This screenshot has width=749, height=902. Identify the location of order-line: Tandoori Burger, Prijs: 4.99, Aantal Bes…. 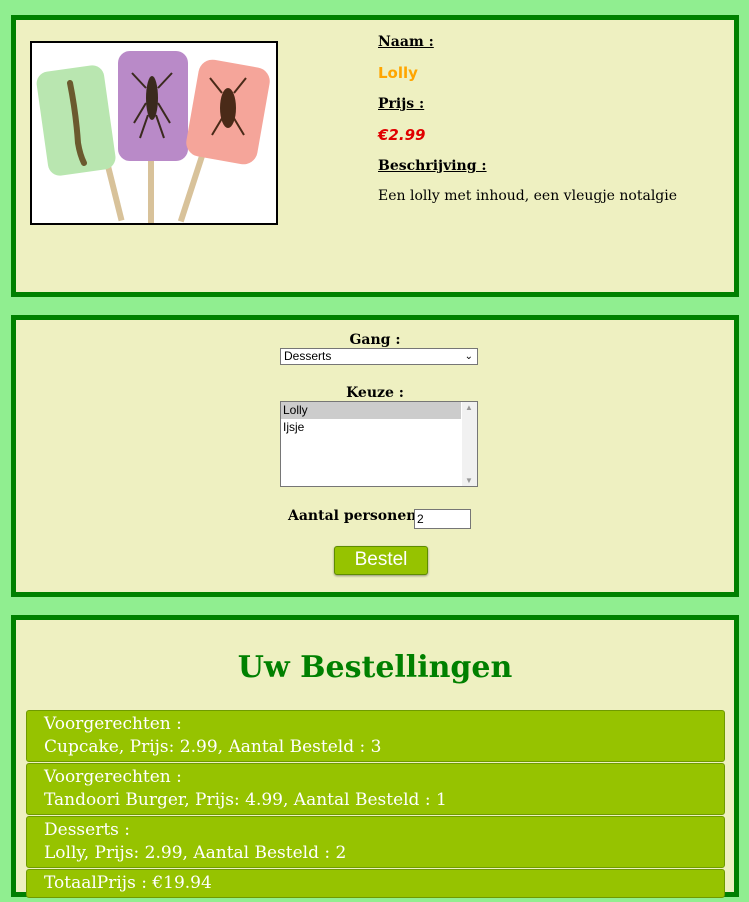
(245, 800).